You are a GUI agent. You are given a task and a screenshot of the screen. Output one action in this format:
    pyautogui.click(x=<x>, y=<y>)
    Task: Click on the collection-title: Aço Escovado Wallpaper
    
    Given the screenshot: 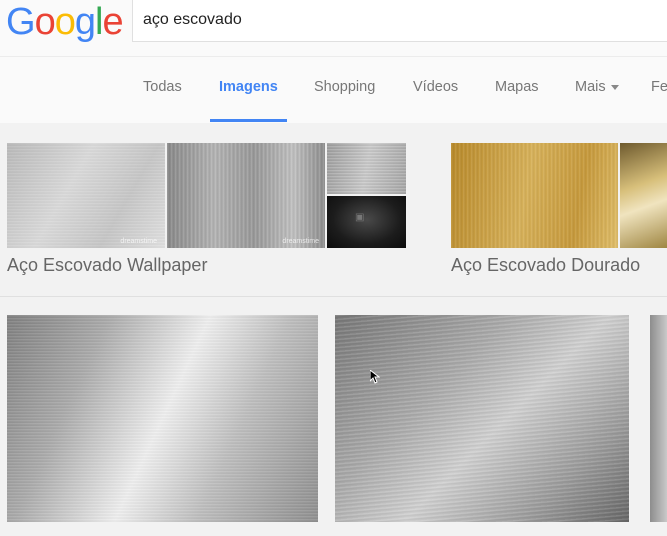 What is the action you would take?
    pyautogui.click(x=107, y=265)
    